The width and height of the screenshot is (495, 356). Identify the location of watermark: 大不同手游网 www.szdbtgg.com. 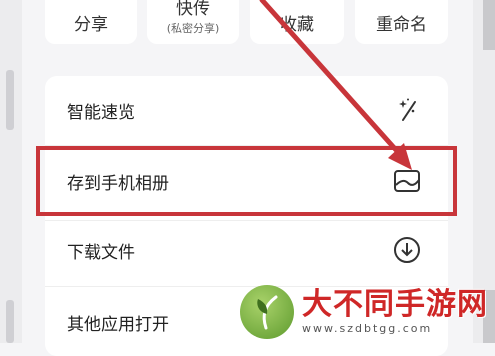
(367, 311).